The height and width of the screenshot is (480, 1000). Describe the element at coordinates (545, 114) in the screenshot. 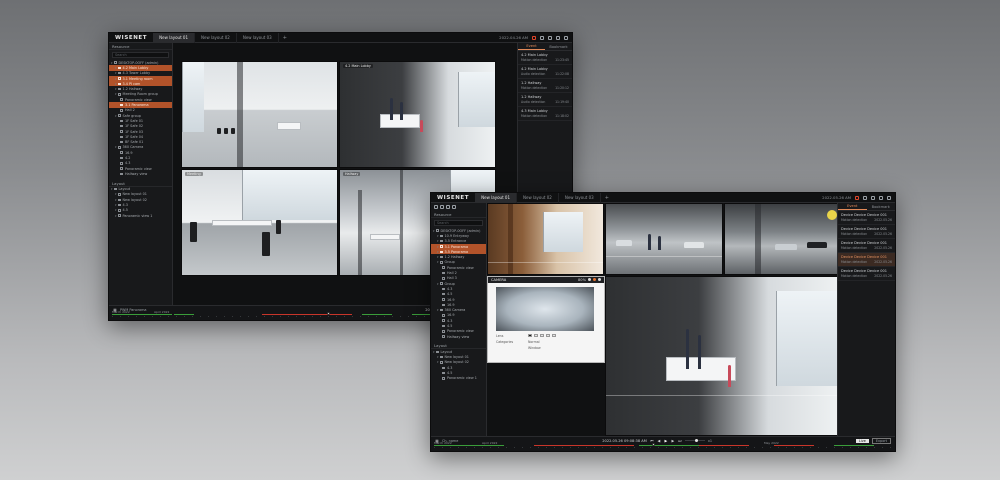

I see `event-item: 4.3 Main Lobby Motion detection 11:18:02` at that location.